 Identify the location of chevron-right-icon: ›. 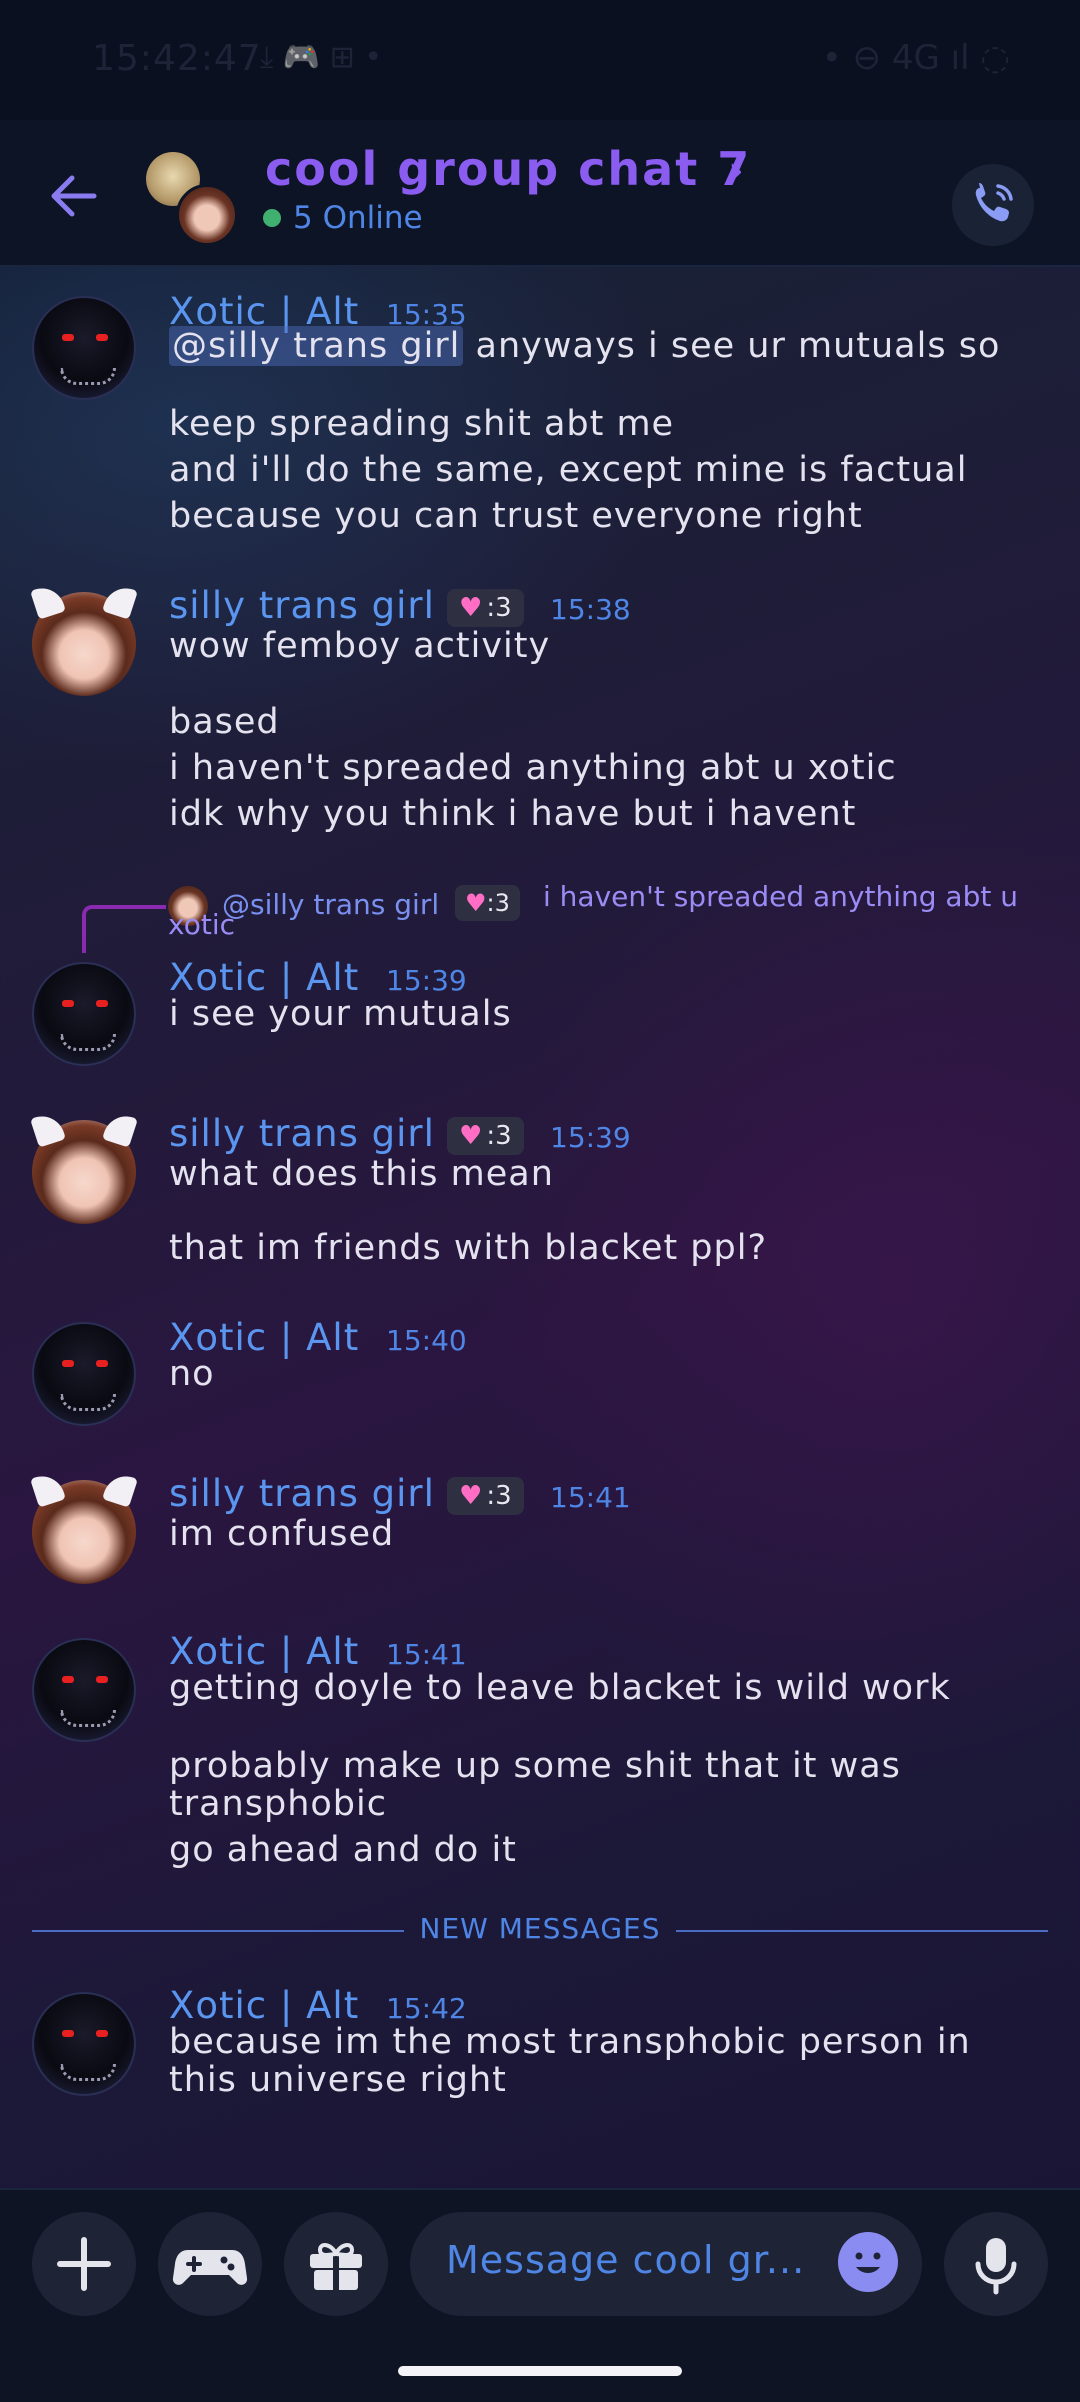
(736, 171).